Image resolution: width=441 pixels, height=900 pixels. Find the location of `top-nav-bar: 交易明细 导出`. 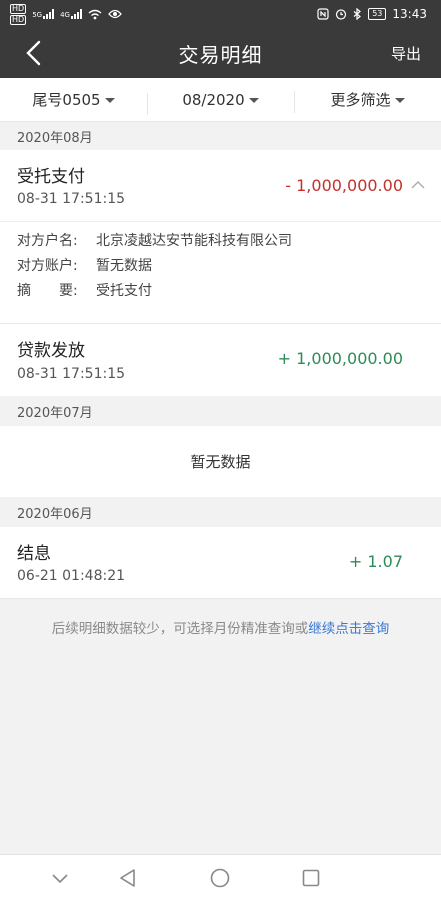

top-nav-bar: 交易明细 导出 is located at coordinates (220, 53).